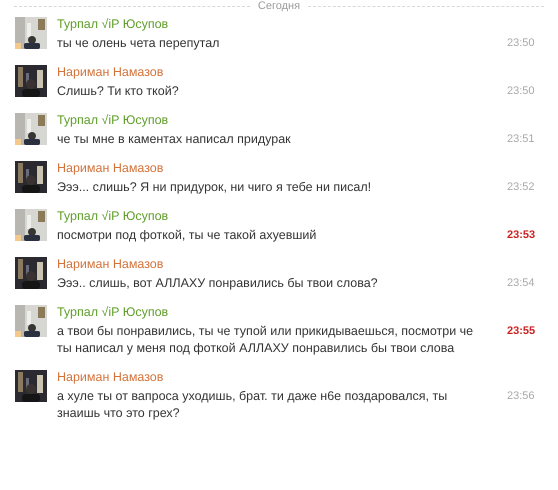 The width and height of the screenshot is (558, 490). What do you see at coordinates (521, 188) in the screenshot?
I see `message-time: 23:52` at bounding box center [521, 188].